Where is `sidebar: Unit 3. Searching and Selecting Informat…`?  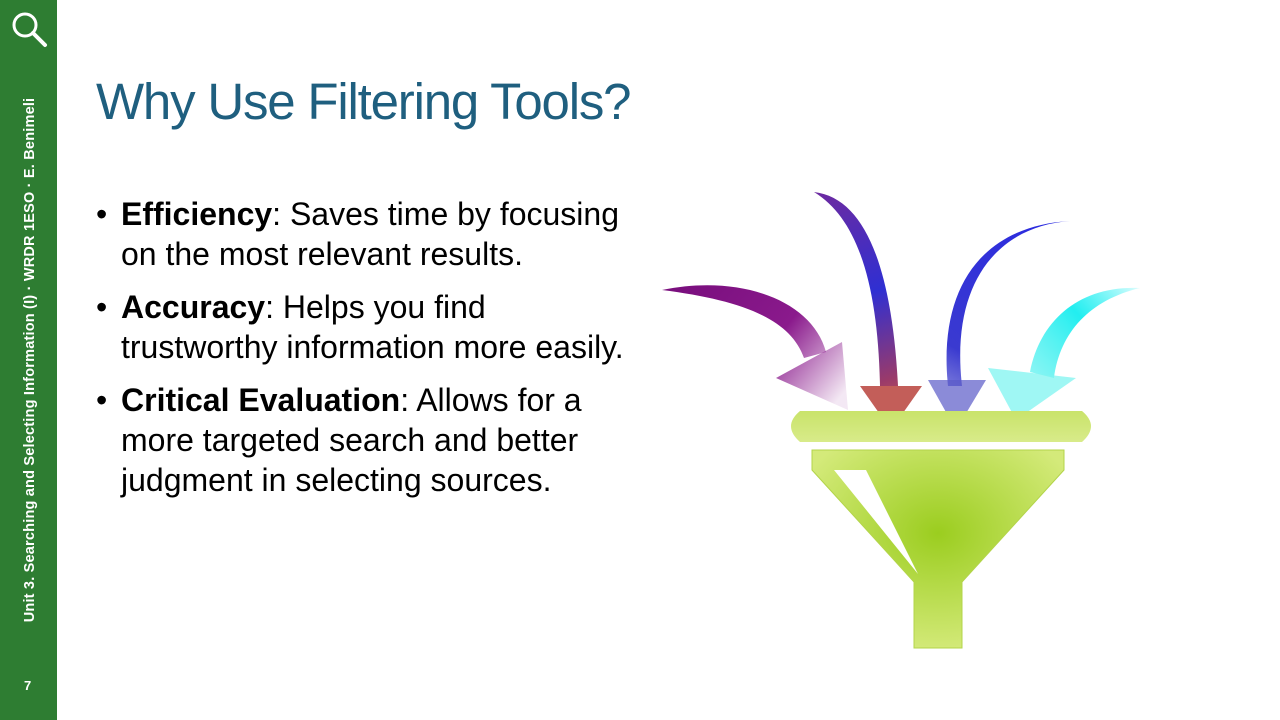 sidebar: Unit 3. Searching and Selecting Informat… is located at coordinates (28, 360).